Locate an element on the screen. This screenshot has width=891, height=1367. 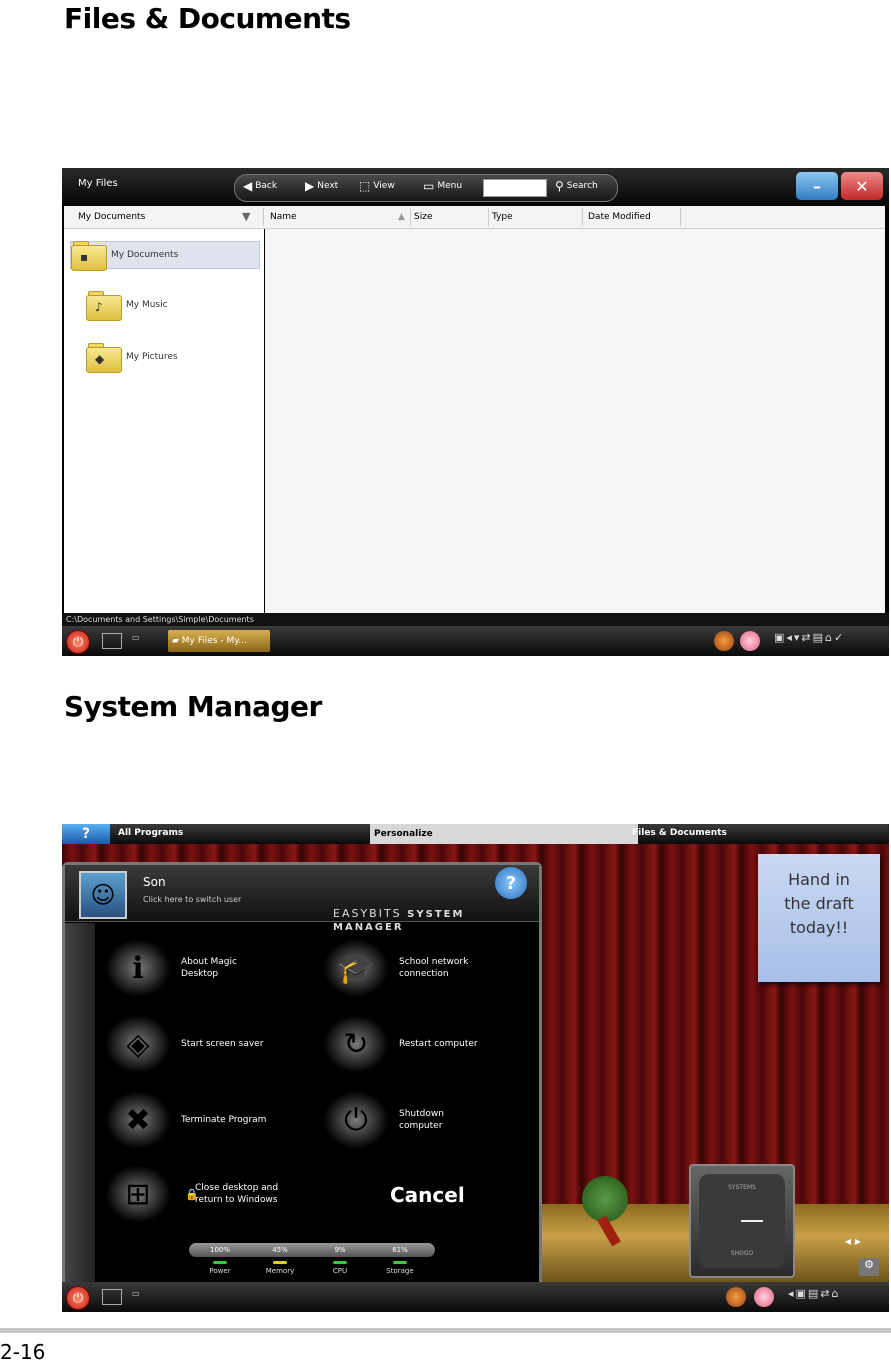
system-tray-icons: ◂▣▤⇄⌂ is located at coordinates (814, 1293).